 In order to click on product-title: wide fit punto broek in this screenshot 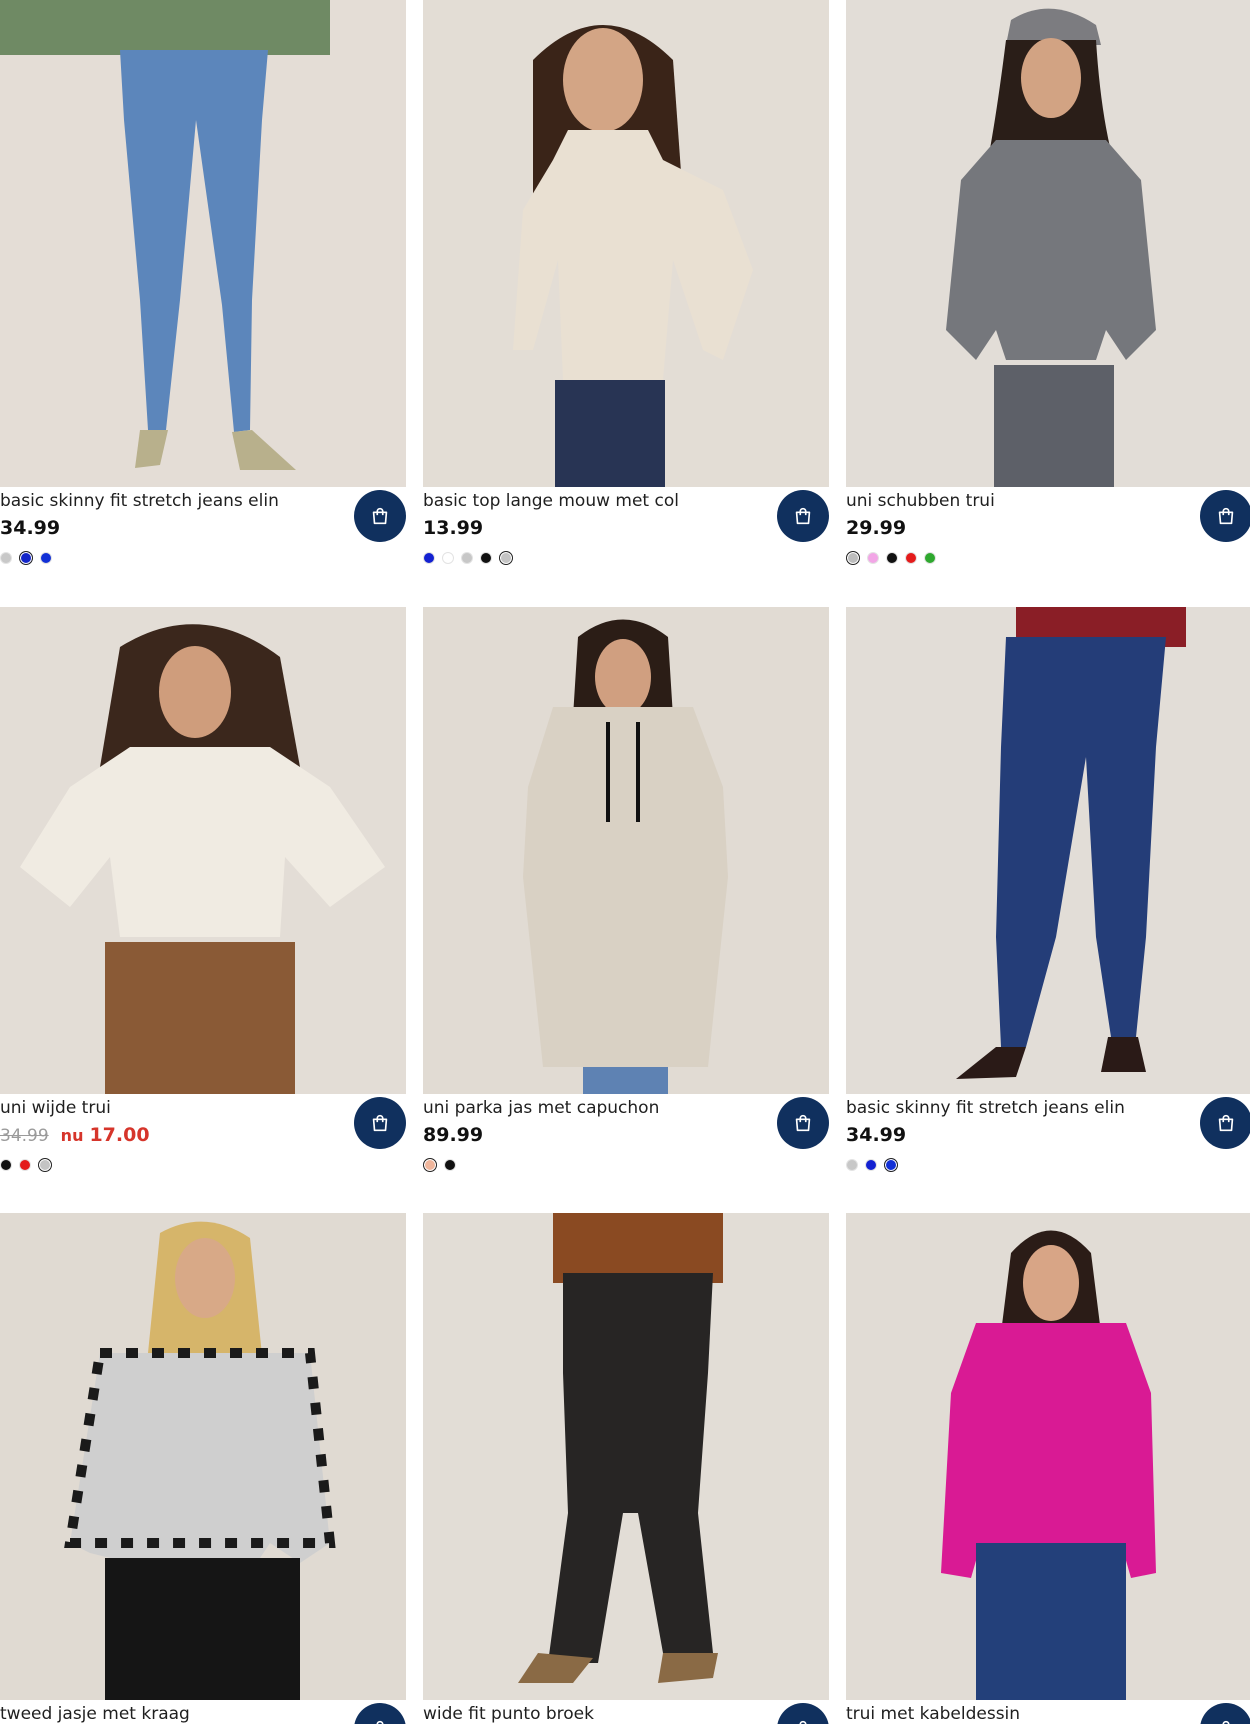, I will do `click(595, 1713)`.